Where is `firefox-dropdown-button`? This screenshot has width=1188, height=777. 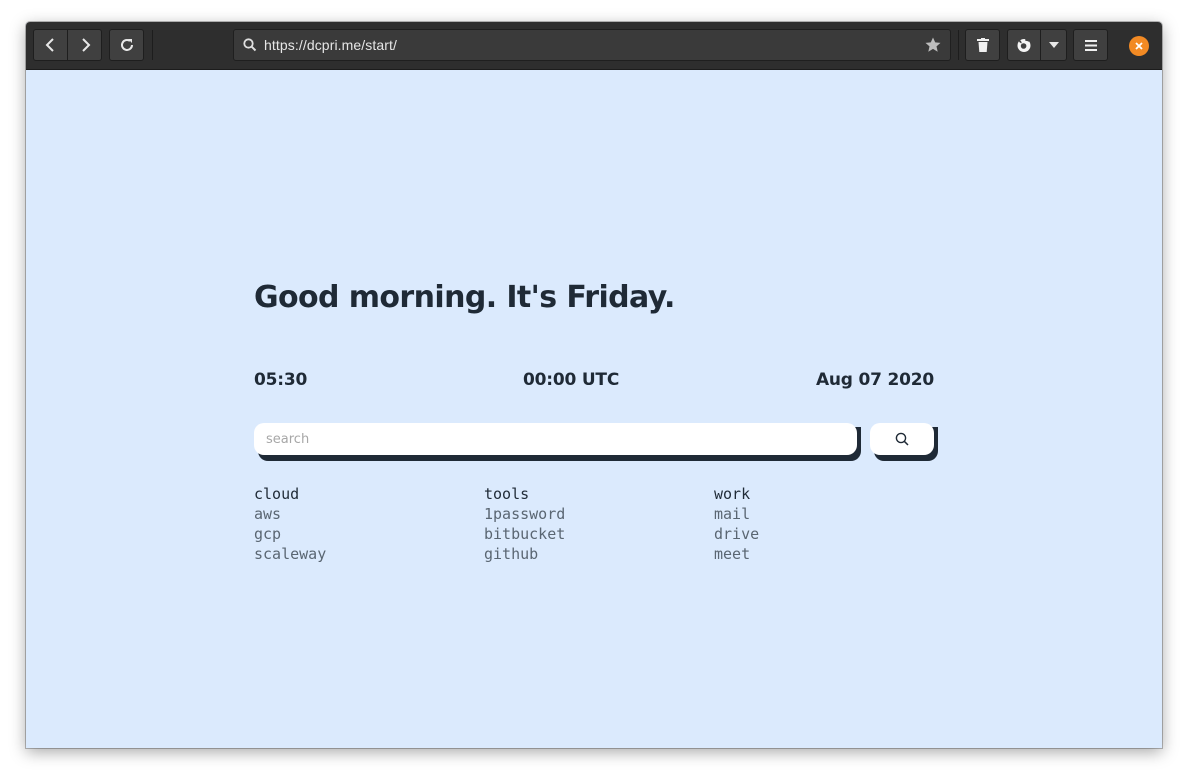
firefox-dropdown-button is located at coordinates (1053, 45).